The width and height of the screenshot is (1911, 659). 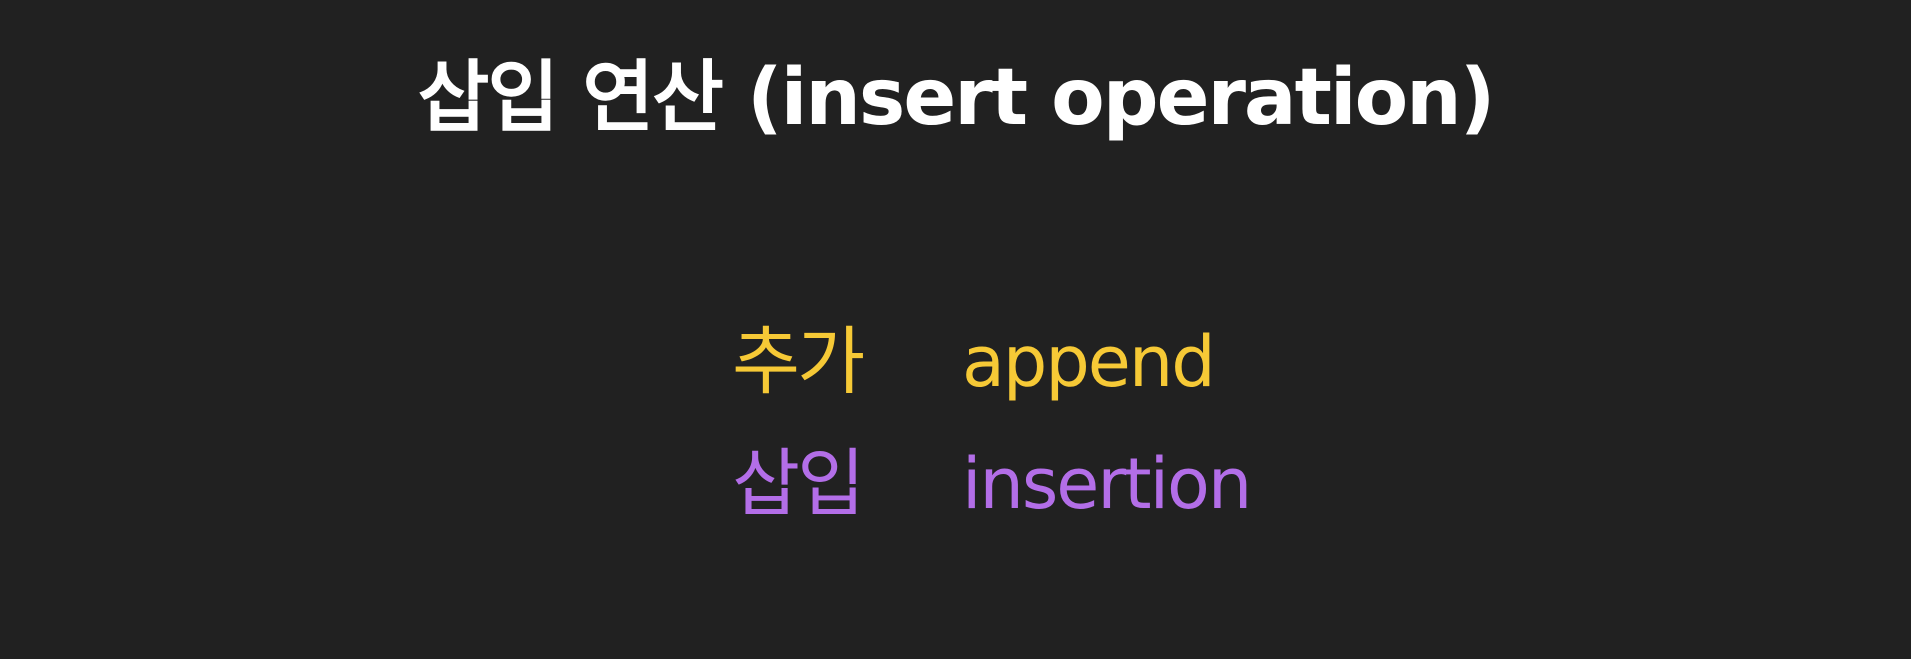 What do you see at coordinates (956, 98) in the screenshot?
I see `slide-title: 삽입 연산 (insert operation)` at bounding box center [956, 98].